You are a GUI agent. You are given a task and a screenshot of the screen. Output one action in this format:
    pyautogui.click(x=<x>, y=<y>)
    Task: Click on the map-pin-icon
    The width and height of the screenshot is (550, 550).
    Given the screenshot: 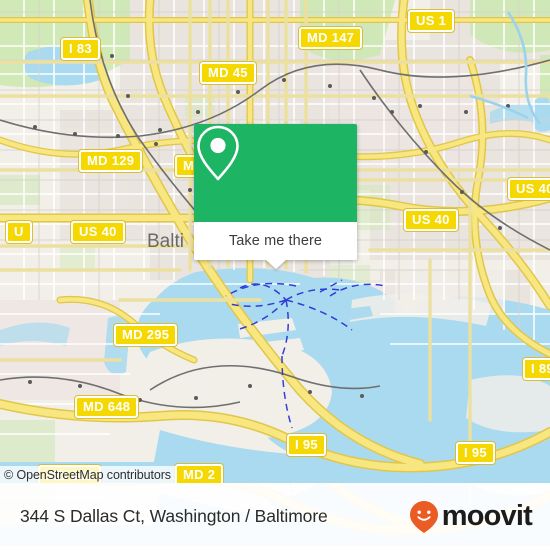 What is the action you would take?
    pyautogui.click(x=218, y=153)
    